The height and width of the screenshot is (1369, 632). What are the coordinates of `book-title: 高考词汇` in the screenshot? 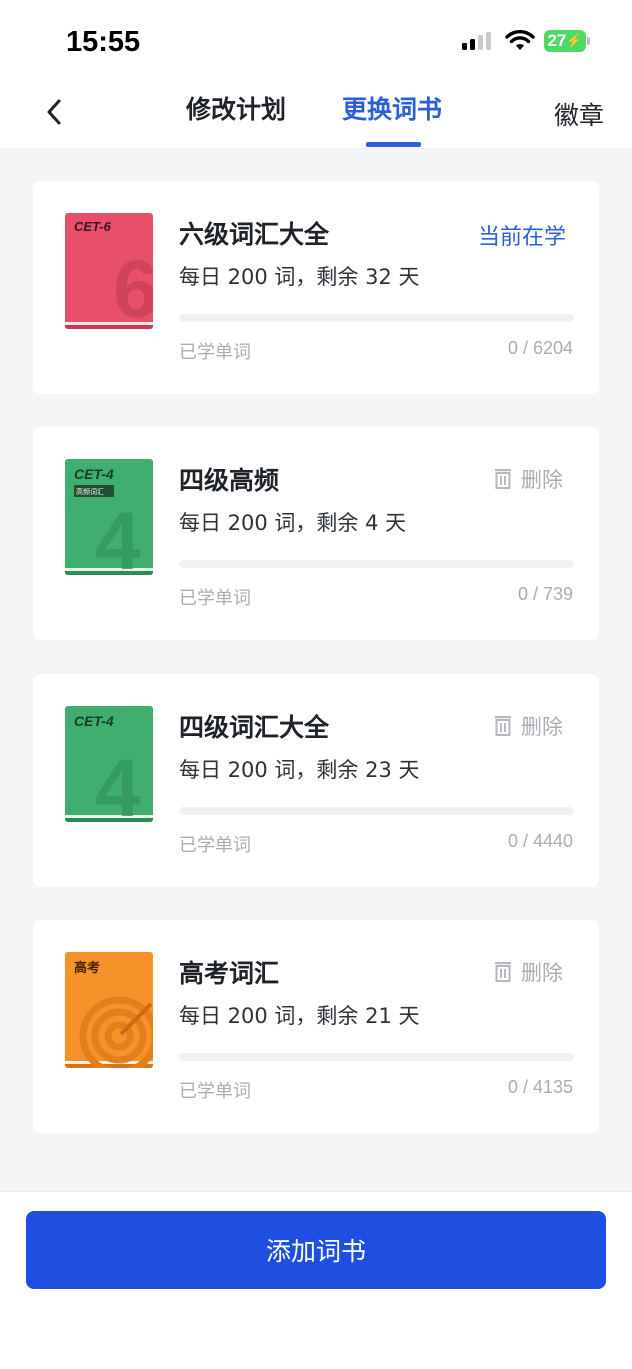 It's located at (229, 973).